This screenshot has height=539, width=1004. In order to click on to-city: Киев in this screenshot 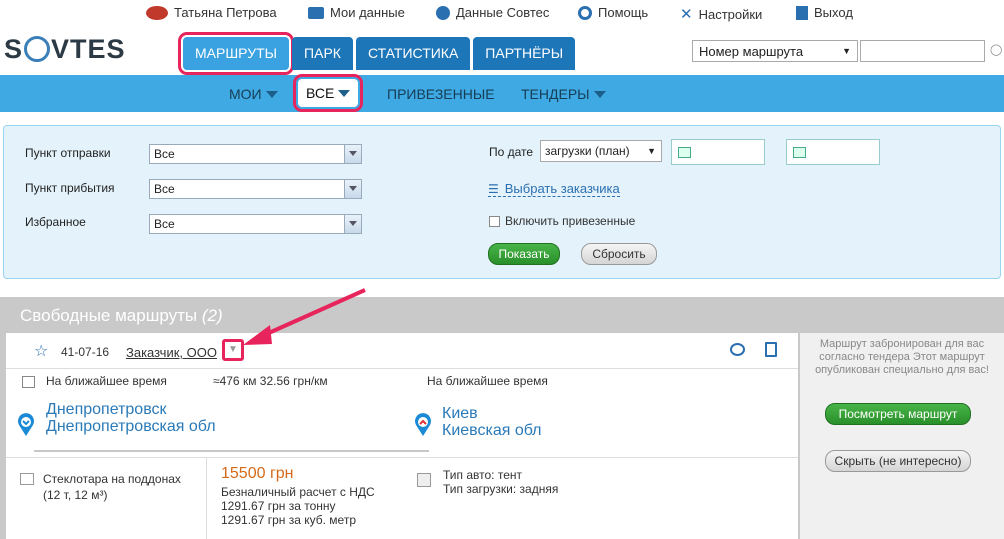, I will do `click(460, 413)`.